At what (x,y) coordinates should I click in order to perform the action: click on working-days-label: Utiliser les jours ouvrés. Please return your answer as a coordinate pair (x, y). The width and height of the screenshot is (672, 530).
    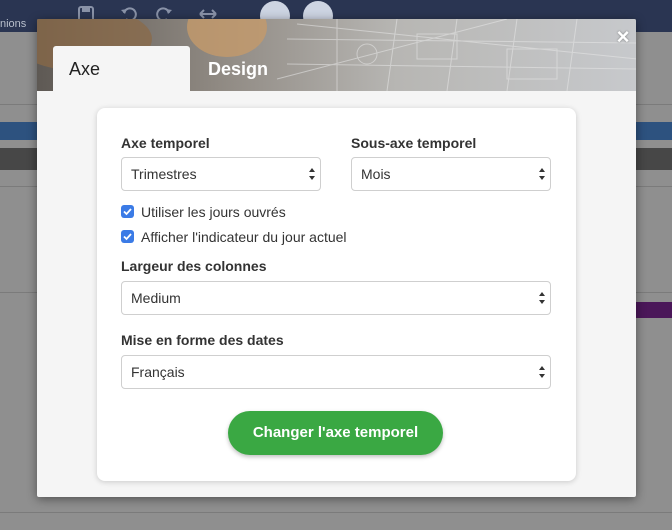
    Looking at the image, I should click on (213, 212).